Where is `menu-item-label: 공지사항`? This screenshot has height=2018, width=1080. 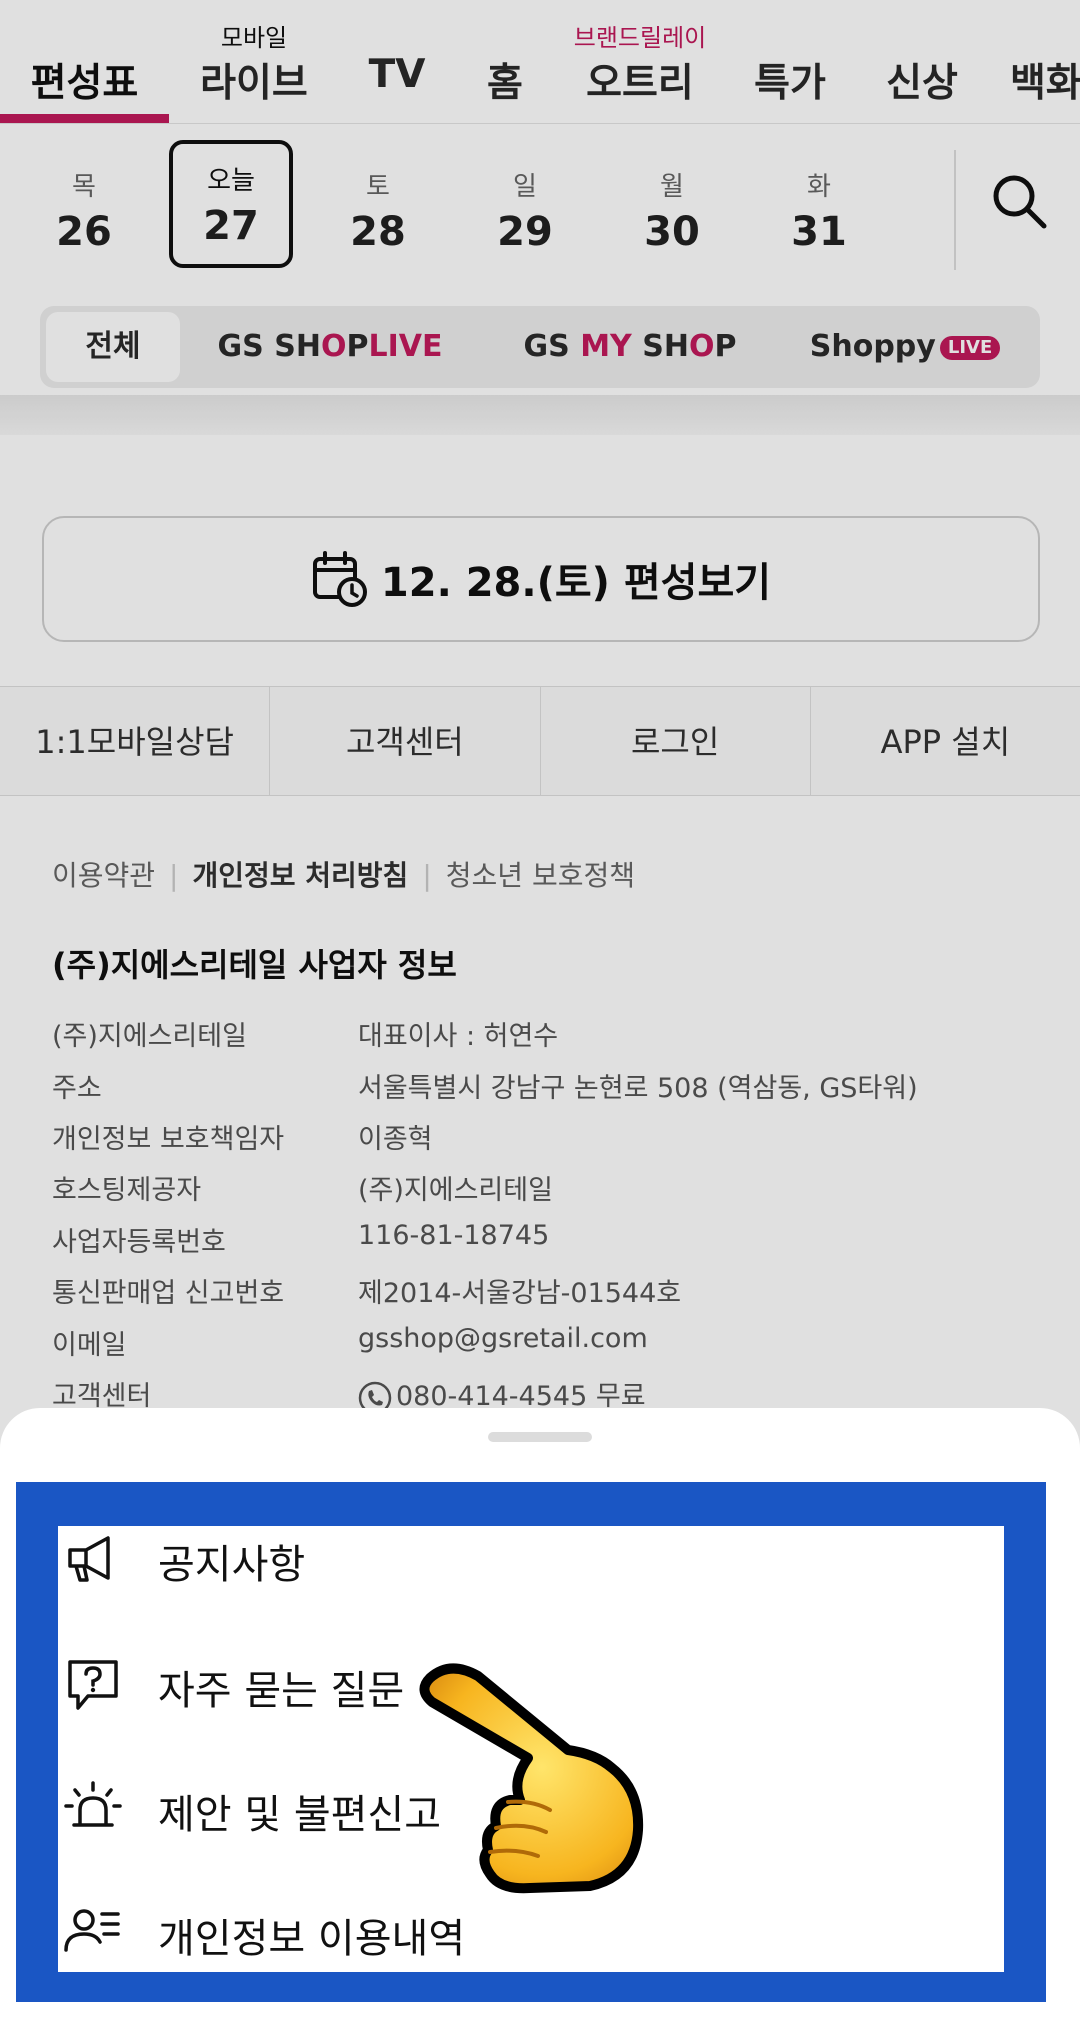
menu-item-label: 공지사항 is located at coordinates (232, 1565).